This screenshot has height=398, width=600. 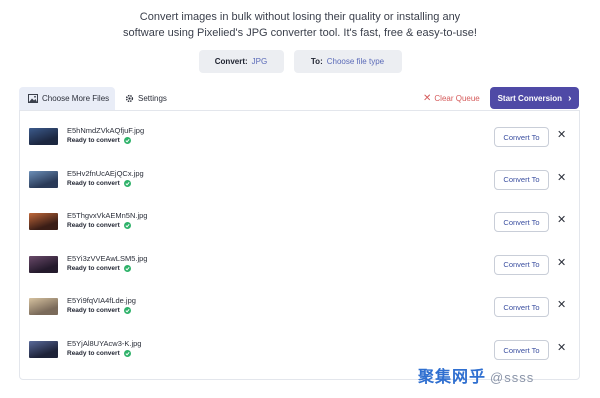 I want to click on gear-icon, so click(x=129, y=98).